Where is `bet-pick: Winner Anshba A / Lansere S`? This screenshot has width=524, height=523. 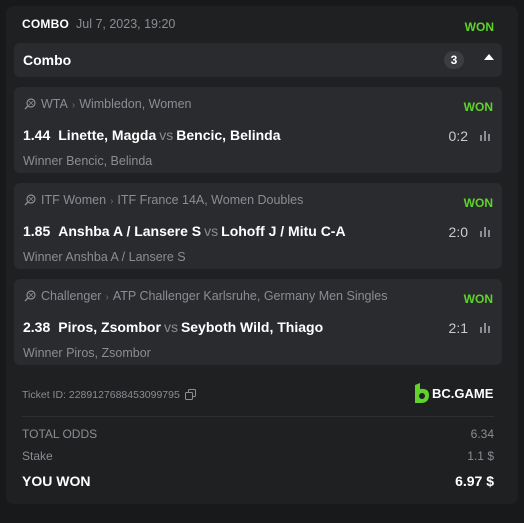 bet-pick: Winner Anshba A / Lansere S is located at coordinates (104, 257).